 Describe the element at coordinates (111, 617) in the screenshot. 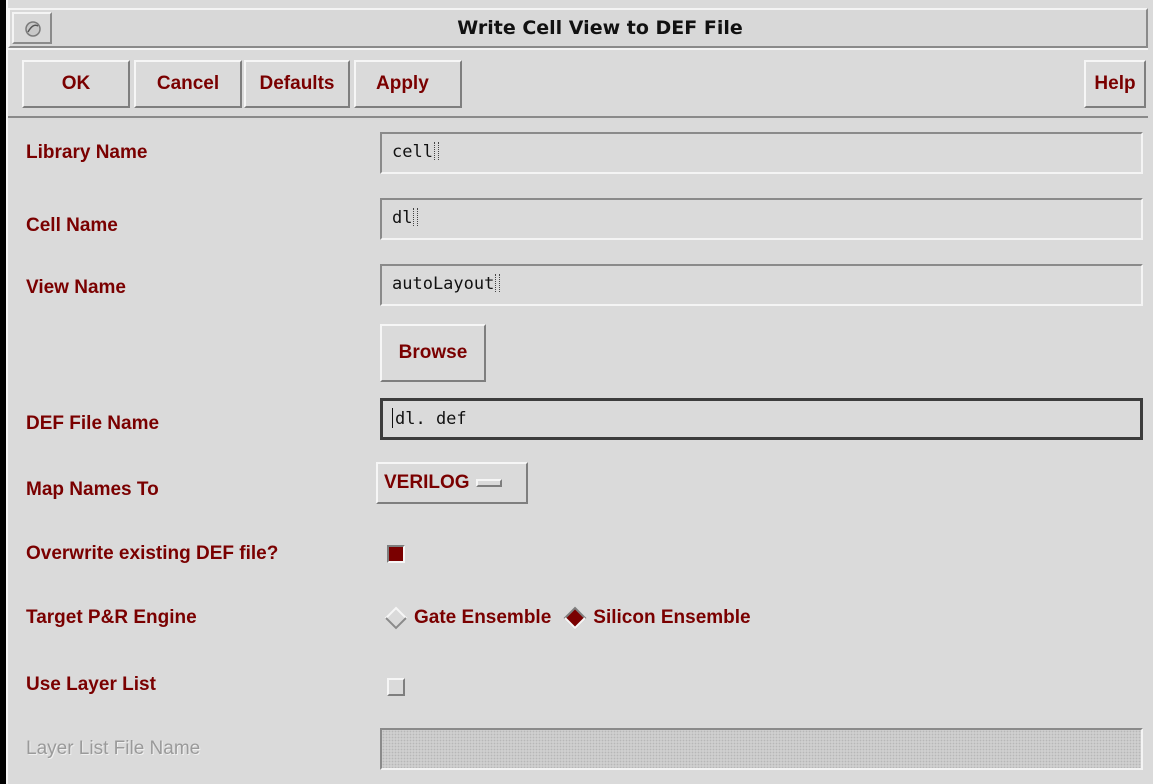

I see `target-engine-label: Target P&R Engine` at that location.